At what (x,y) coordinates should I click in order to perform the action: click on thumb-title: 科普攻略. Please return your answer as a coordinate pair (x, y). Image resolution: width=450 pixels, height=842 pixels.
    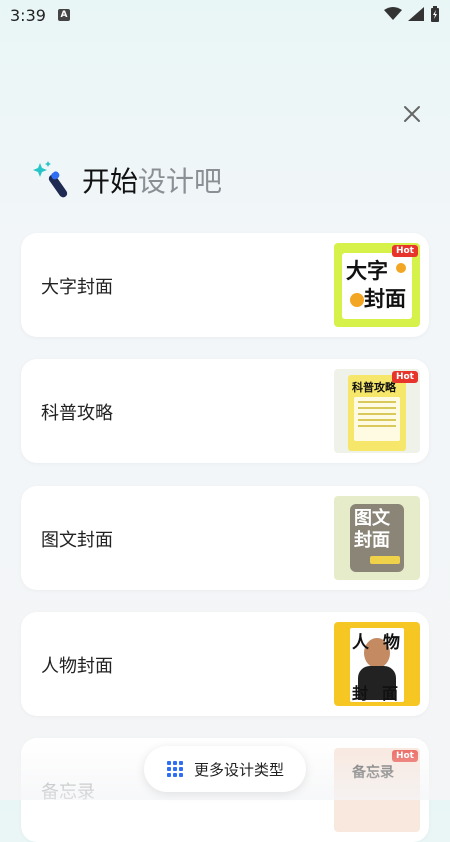
    Looking at the image, I should click on (374, 387).